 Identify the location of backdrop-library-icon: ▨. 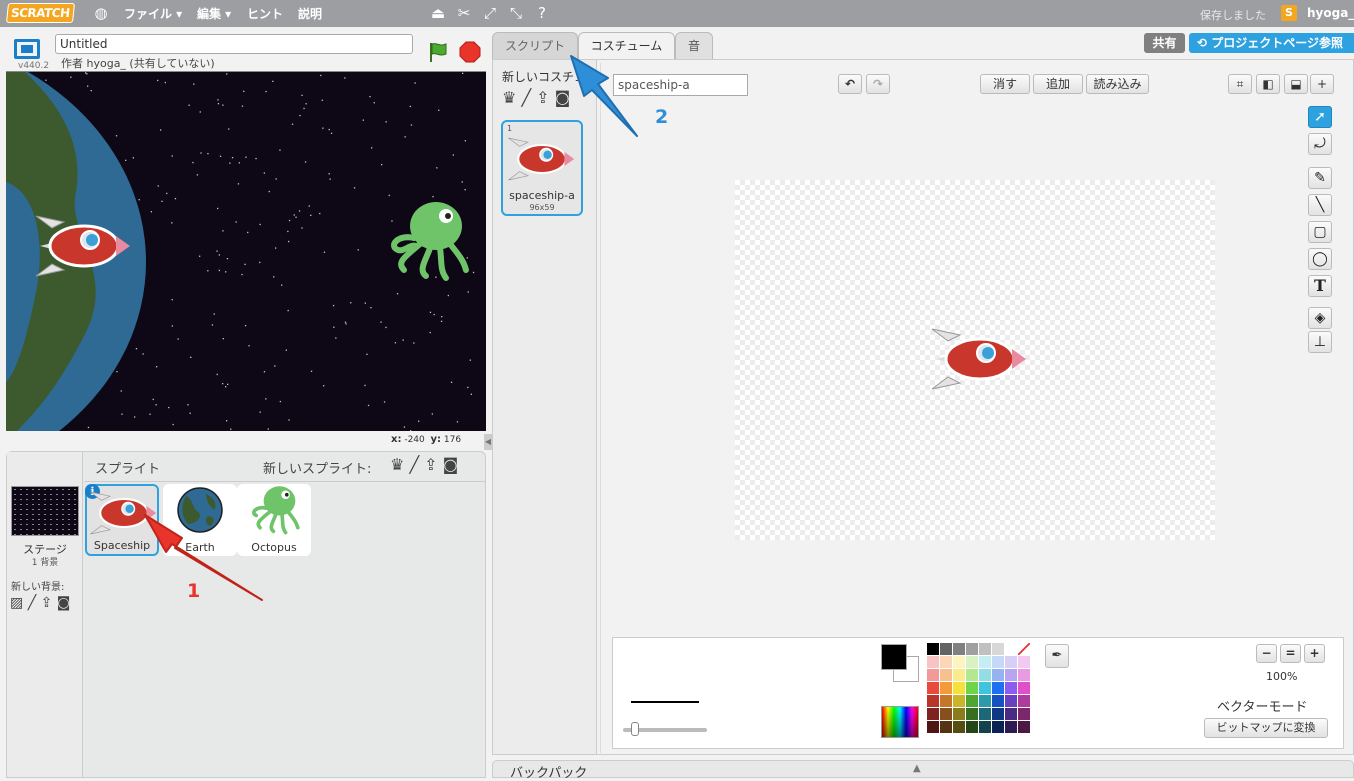
(16, 603).